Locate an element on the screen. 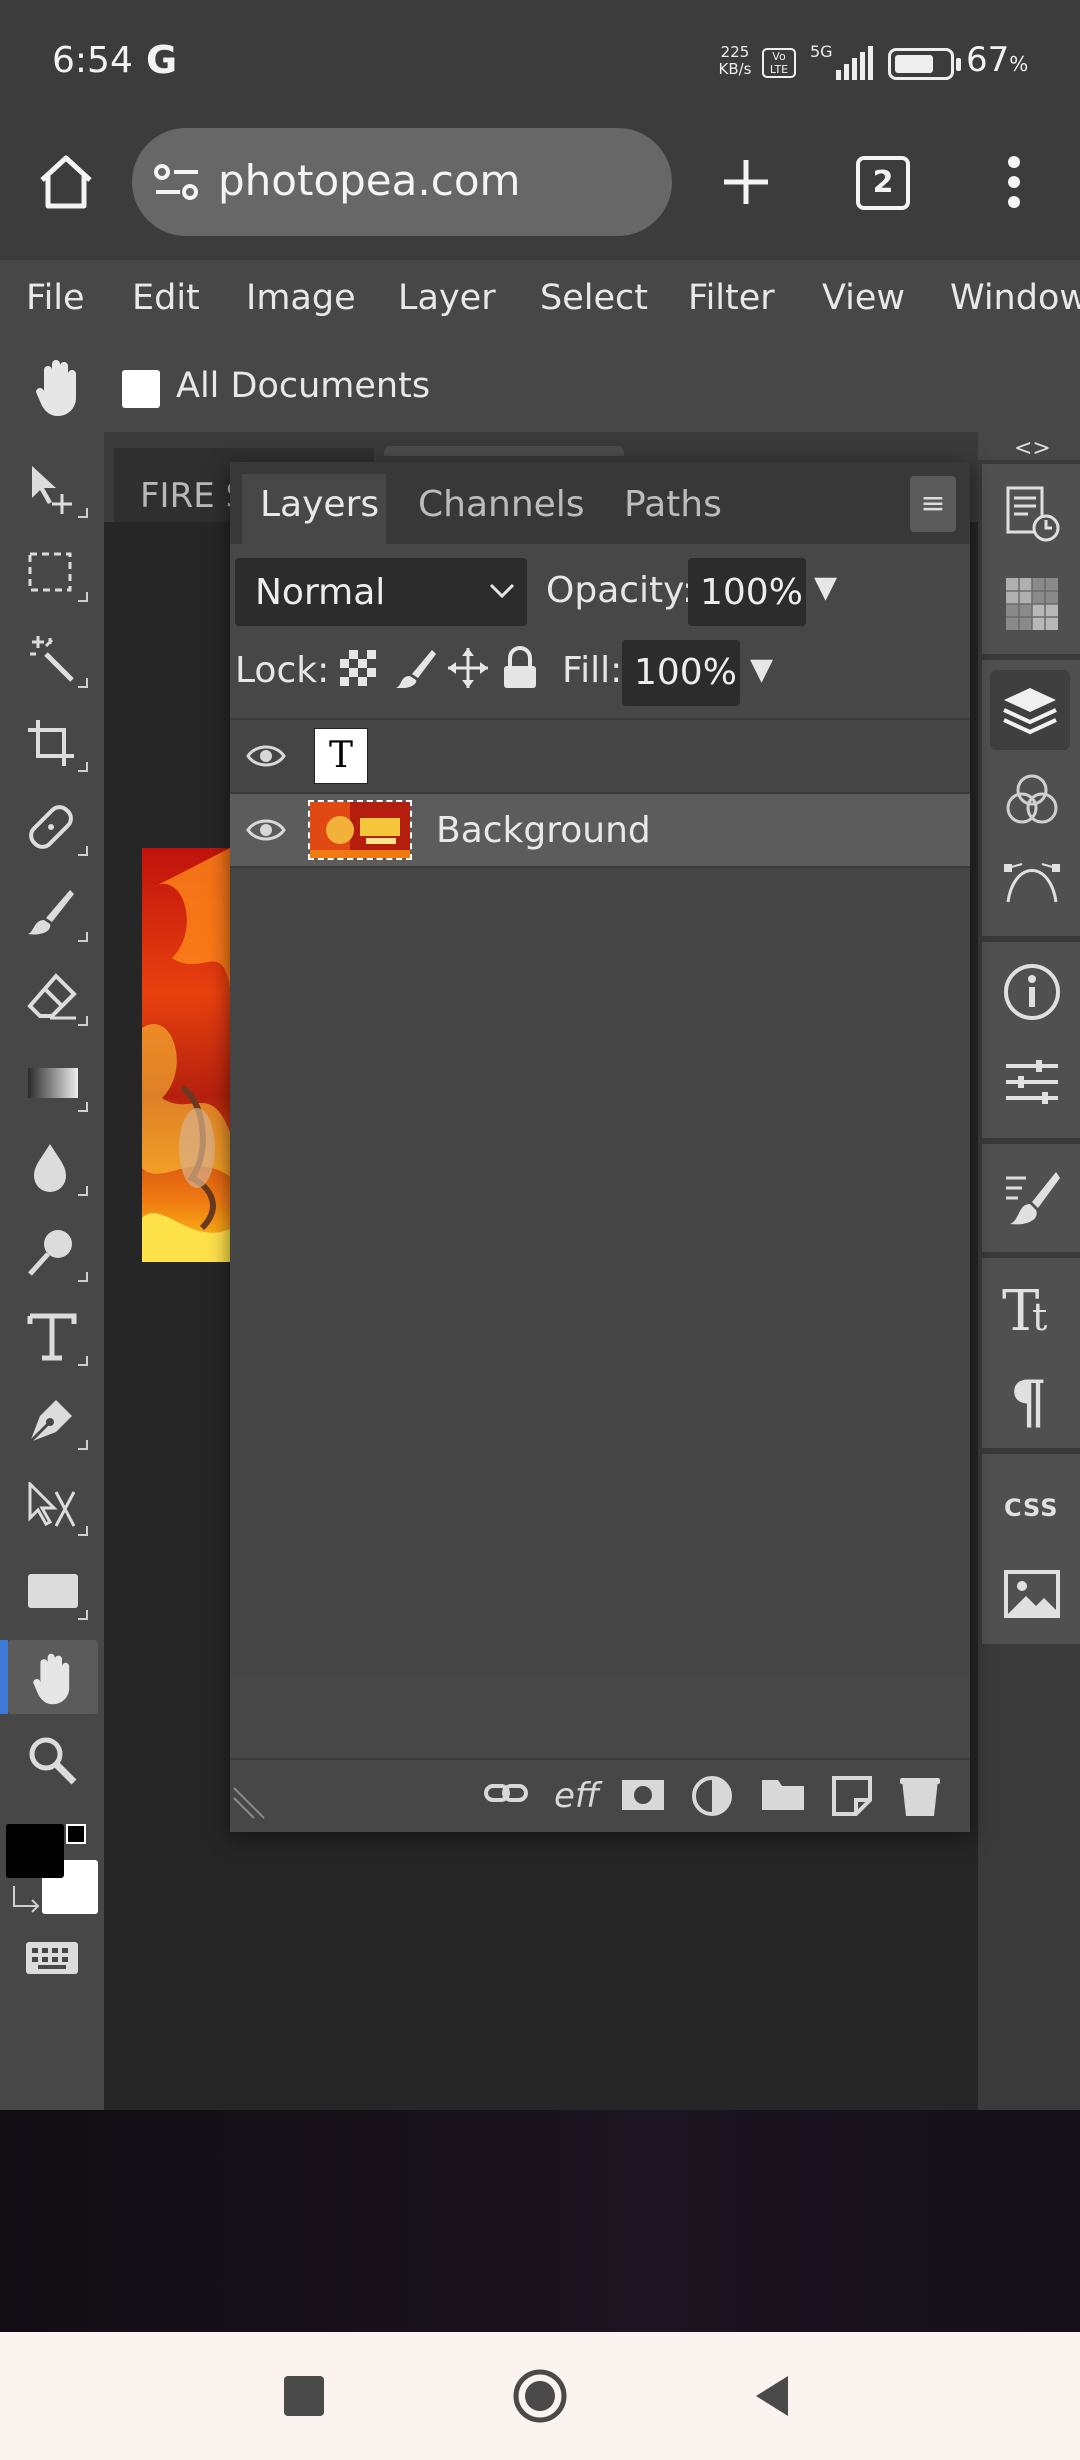  layer-thumbnail-image is located at coordinates (360, 830).